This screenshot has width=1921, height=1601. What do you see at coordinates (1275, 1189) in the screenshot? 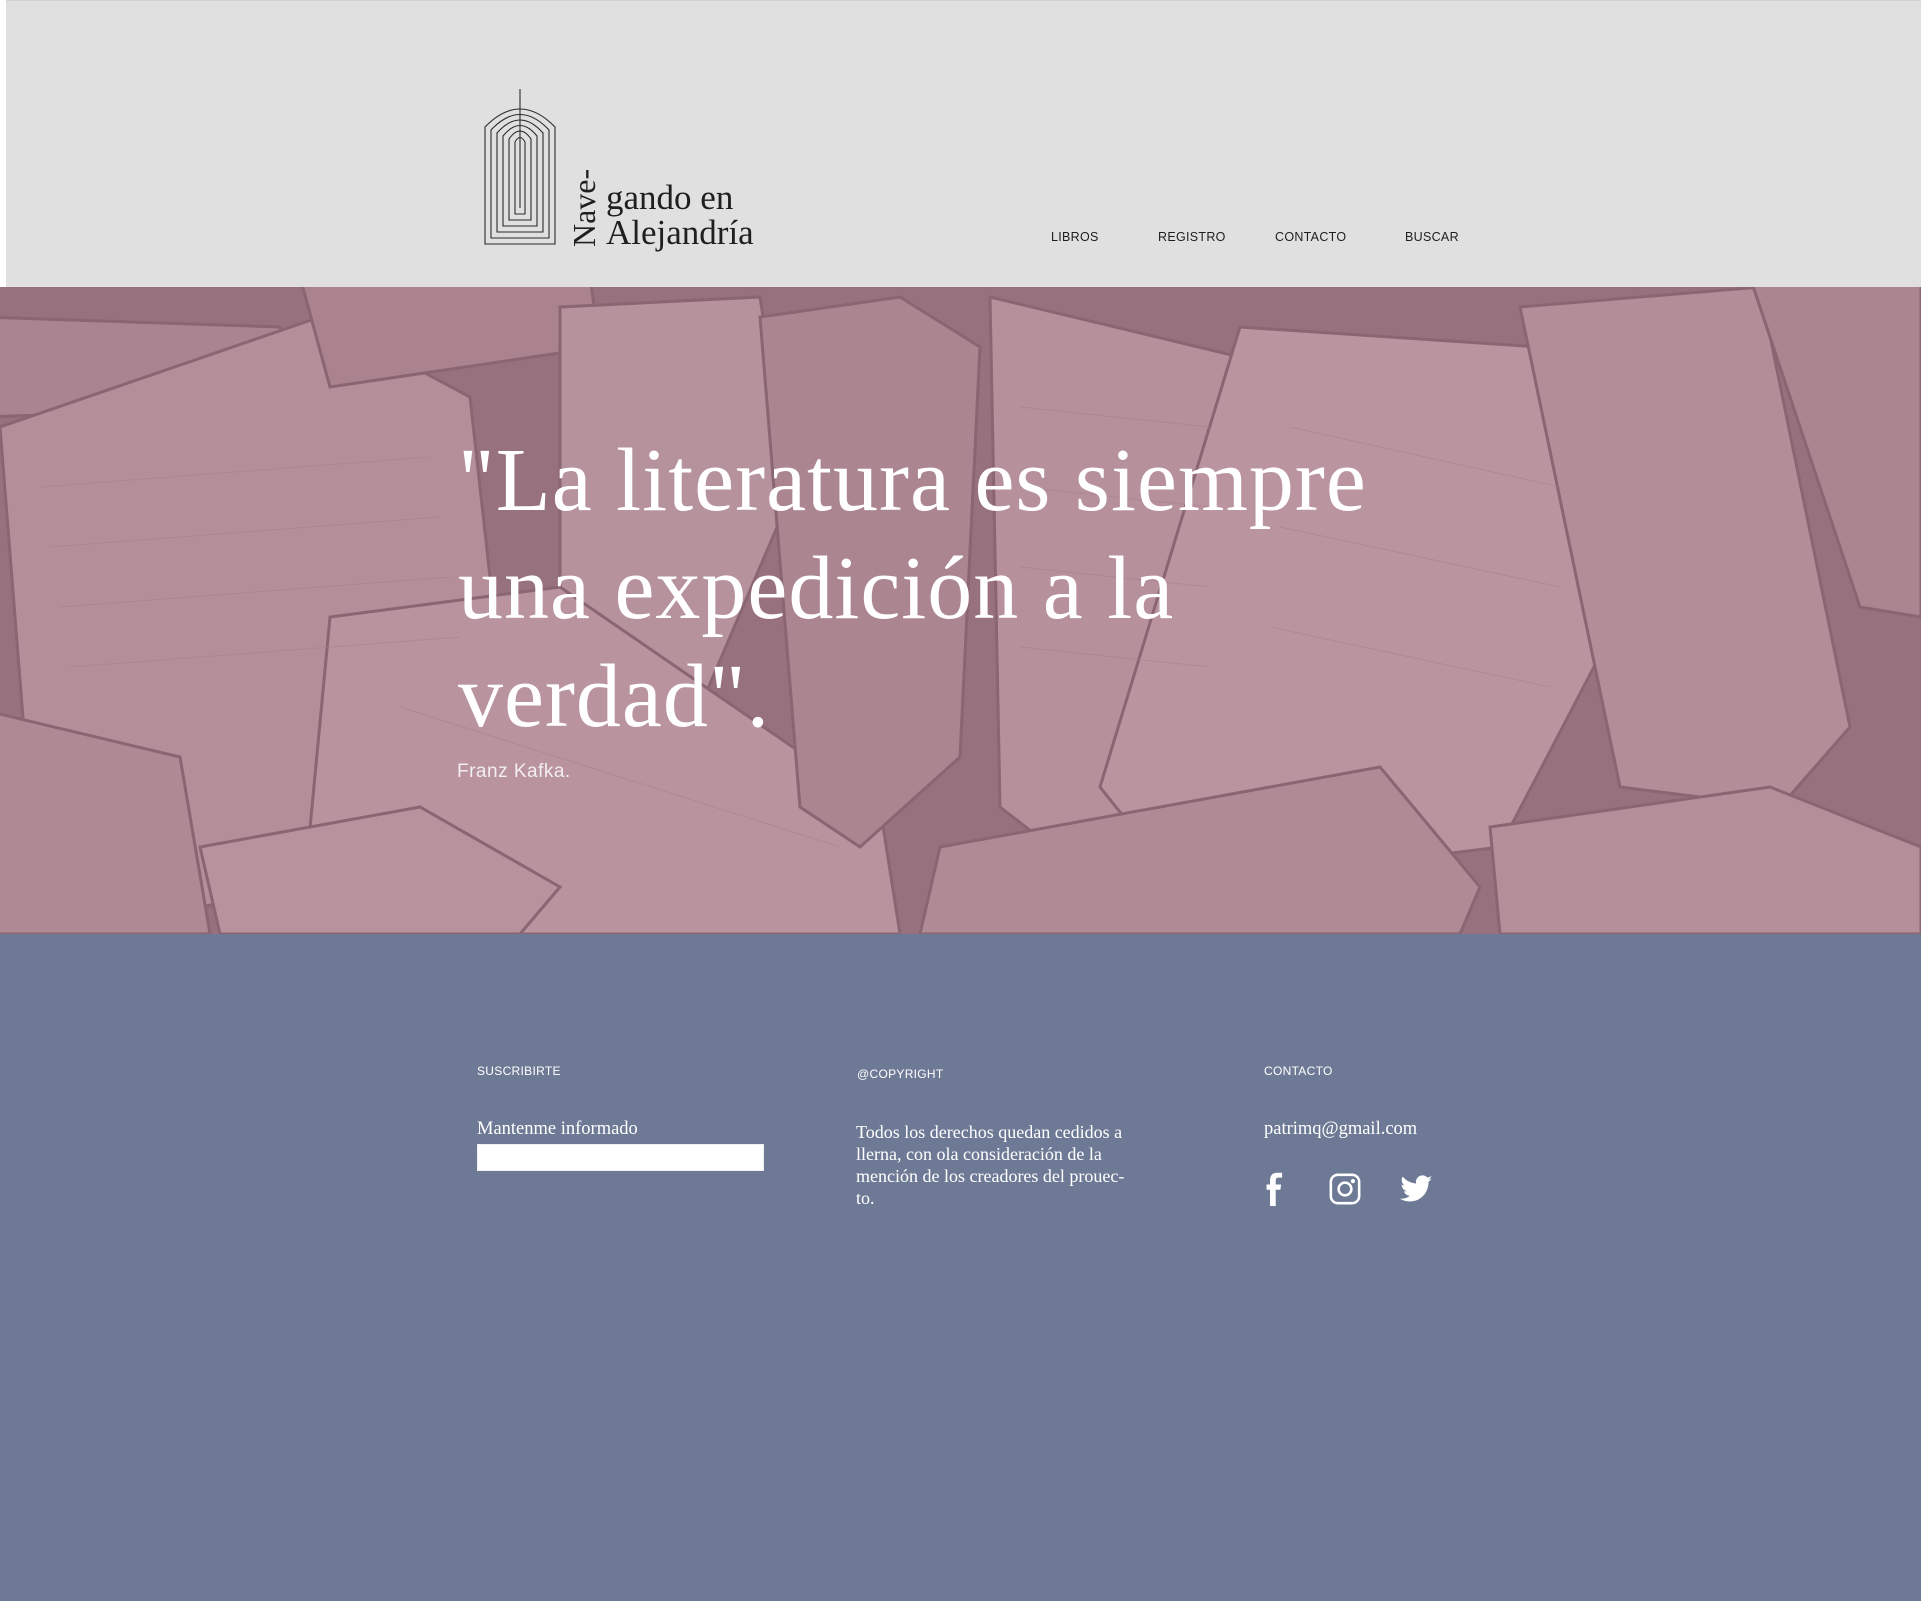
I see `facebook-icon` at bounding box center [1275, 1189].